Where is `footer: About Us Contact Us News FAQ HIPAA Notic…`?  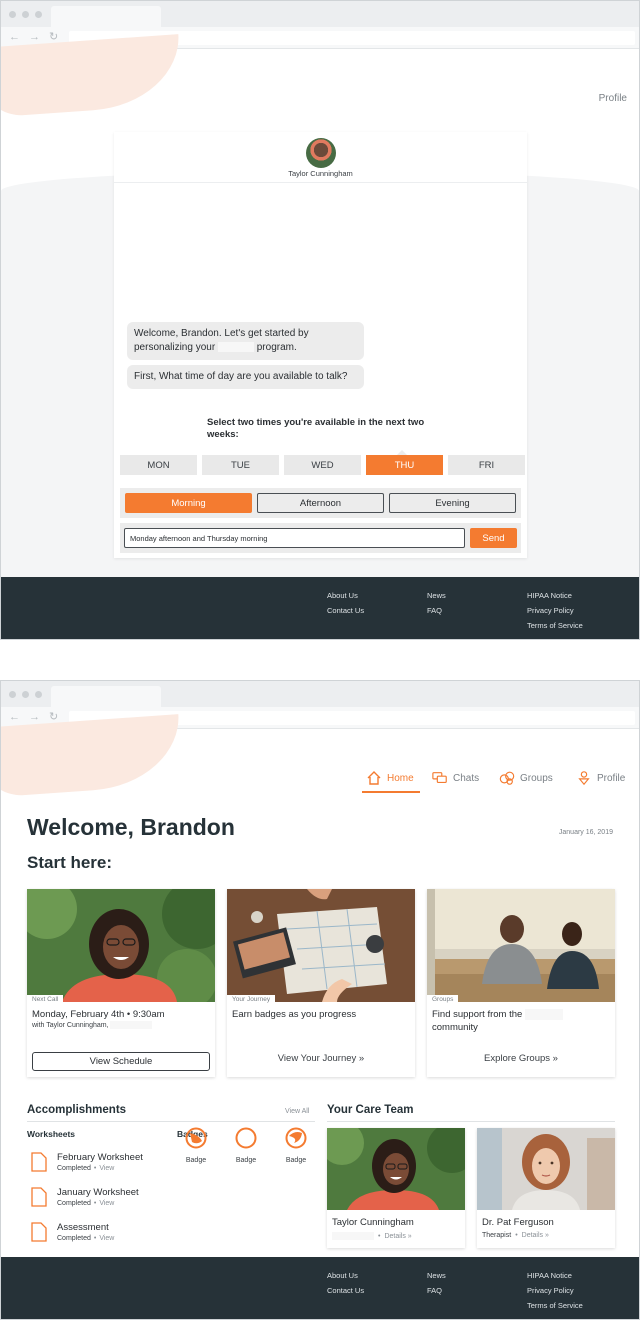 footer: About Us Contact Us News FAQ HIPAA Notic… is located at coordinates (320, 608).